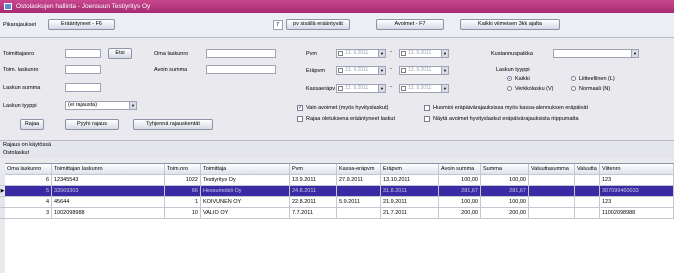 The image size is (674, 273). Describe the element at coordinates (241, 69) in the screenshot. I see `open-sum-input` at that location.